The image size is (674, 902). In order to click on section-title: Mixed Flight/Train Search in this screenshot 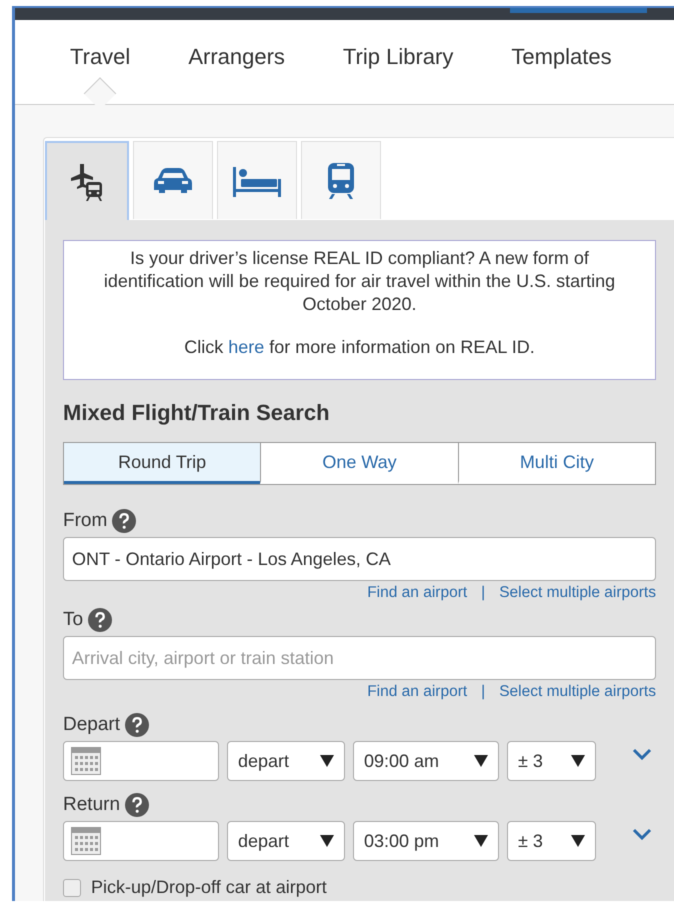, I will do `click(197, 413)`.